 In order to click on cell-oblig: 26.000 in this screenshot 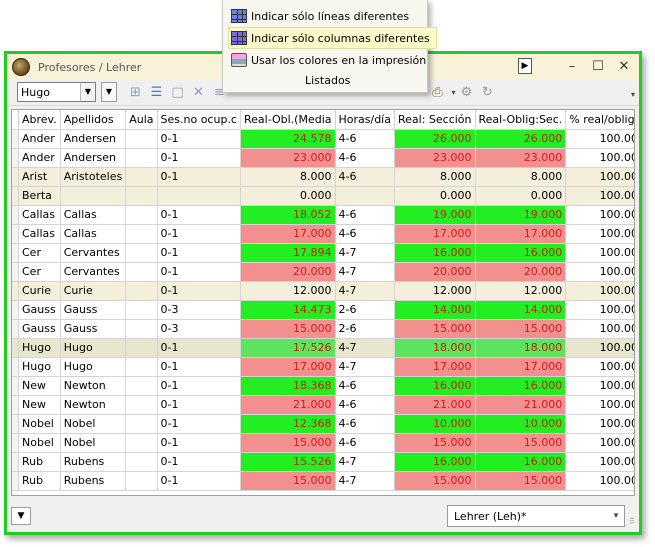, I will do `click(521, 139)`.